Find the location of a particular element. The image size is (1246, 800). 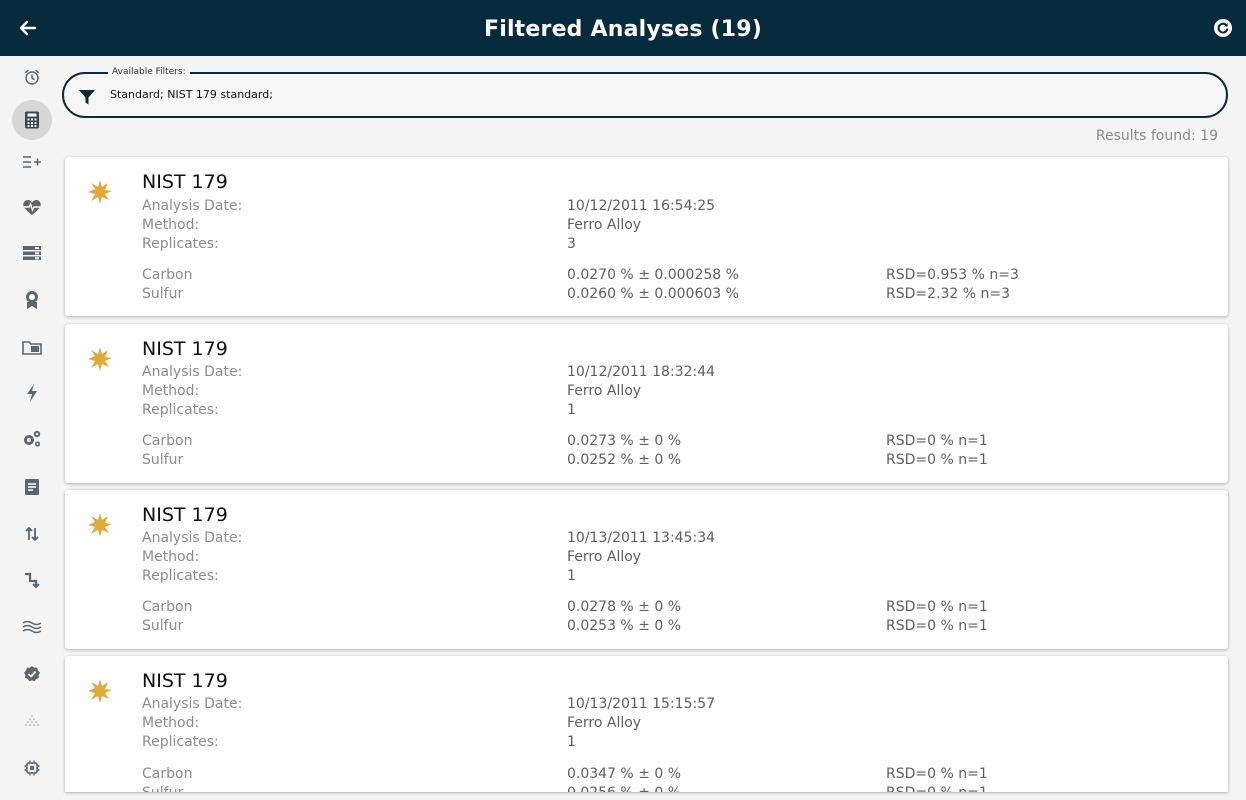

gears-icon is located at coordinates (32, 438).